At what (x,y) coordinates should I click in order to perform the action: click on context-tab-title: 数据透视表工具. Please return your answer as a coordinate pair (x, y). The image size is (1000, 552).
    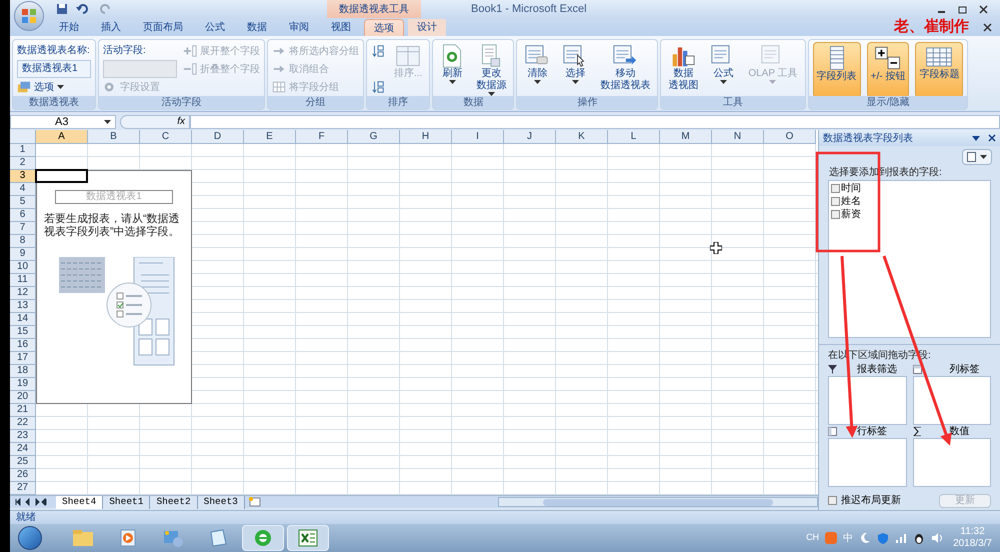
    Looking at the image, I should click on (374, 9).